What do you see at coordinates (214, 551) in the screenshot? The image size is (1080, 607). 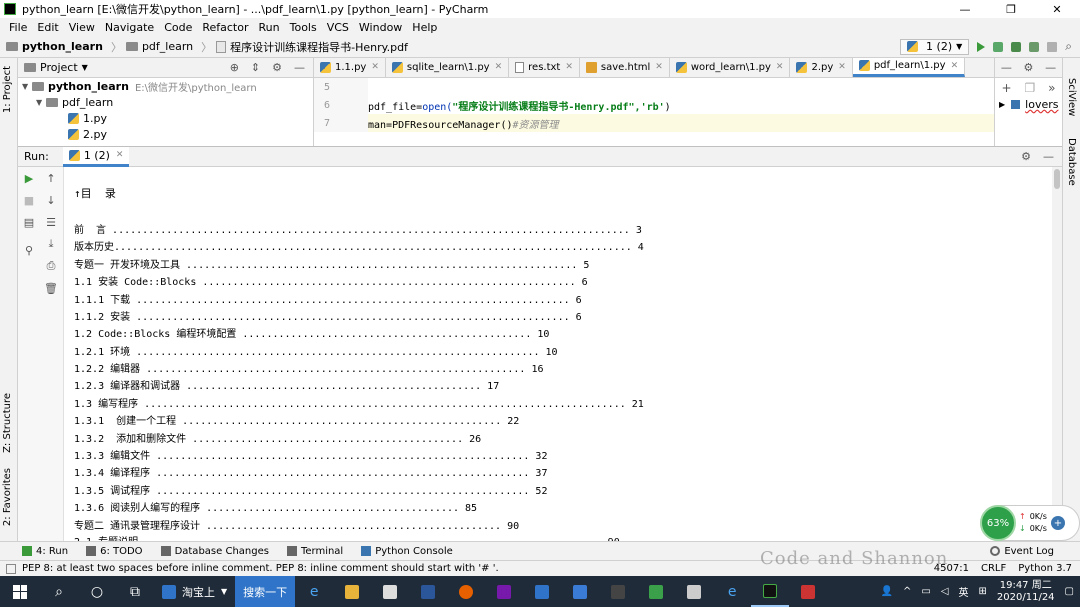 I see `tool-database-changes: Database Changes` at bounding box center [214, 551].